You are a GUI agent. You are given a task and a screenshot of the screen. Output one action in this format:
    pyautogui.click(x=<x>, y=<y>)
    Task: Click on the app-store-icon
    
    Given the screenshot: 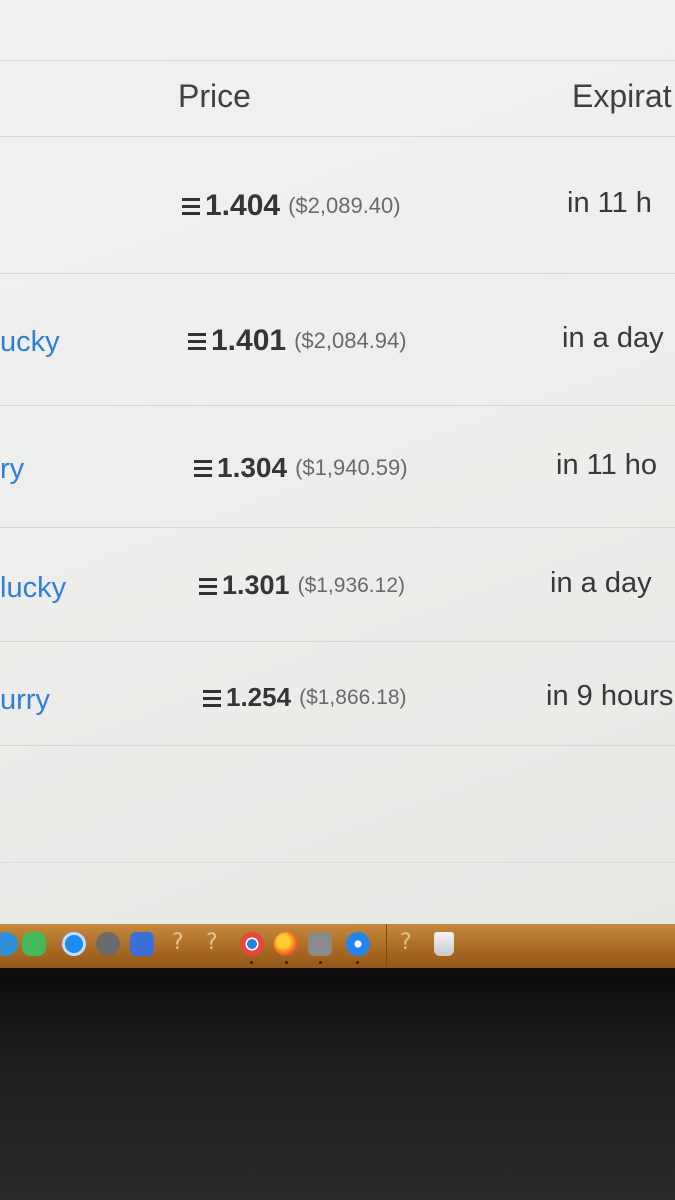 What is the action you would take?
    pyautogui.click(x=74, y=944)
    